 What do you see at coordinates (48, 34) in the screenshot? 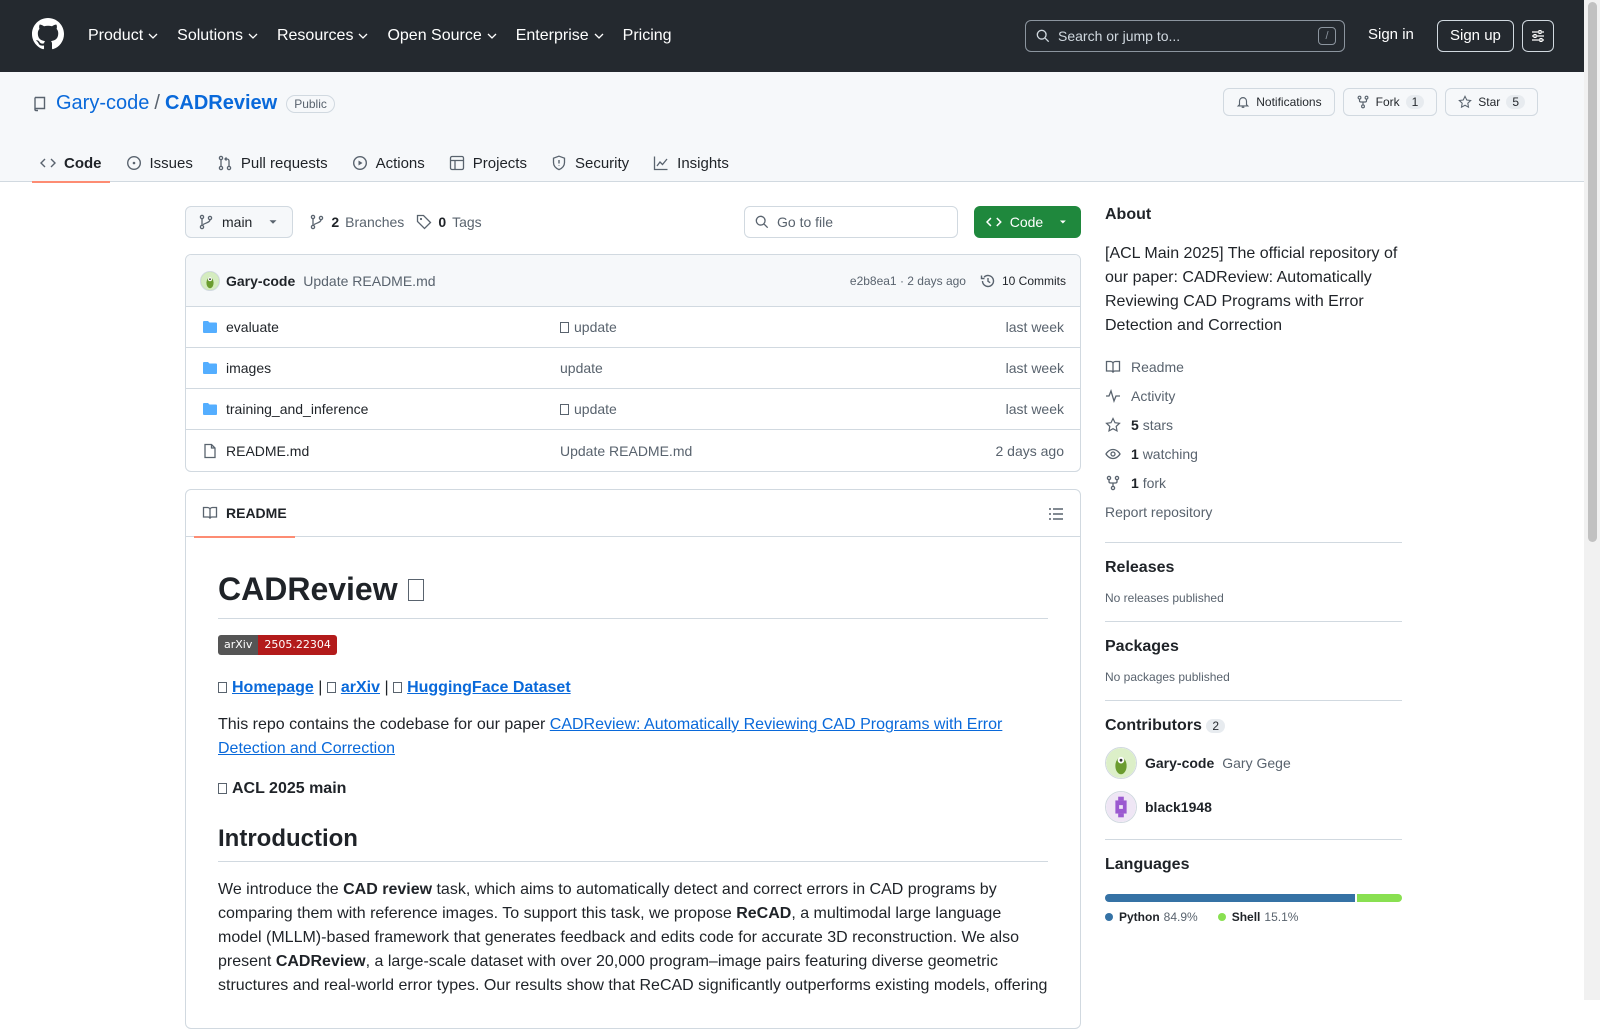
I see `github-logo-icon` at bounding box center [48, 34].